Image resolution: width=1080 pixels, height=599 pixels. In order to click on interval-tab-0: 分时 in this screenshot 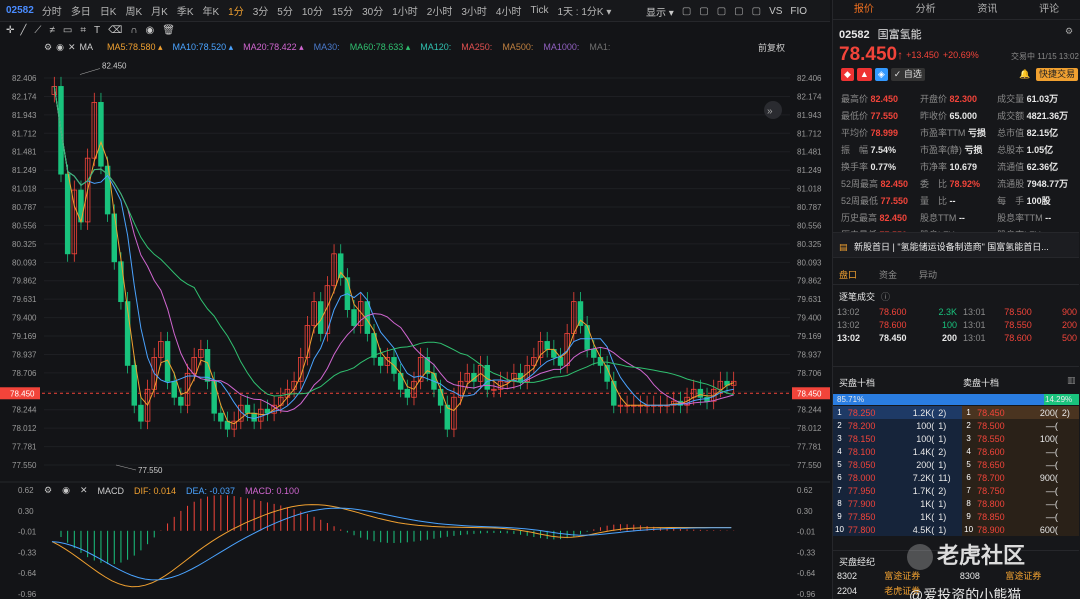, I will do `click(52, 10)`.